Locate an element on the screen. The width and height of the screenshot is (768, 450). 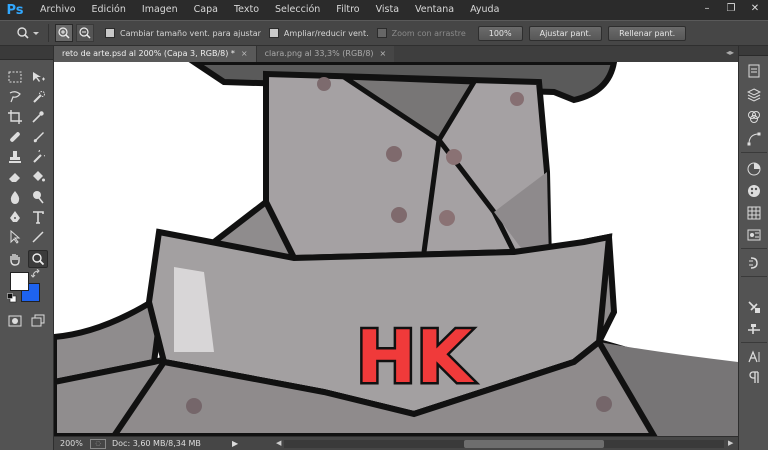
channels-panel-icon is located at coordinates (754, 117).